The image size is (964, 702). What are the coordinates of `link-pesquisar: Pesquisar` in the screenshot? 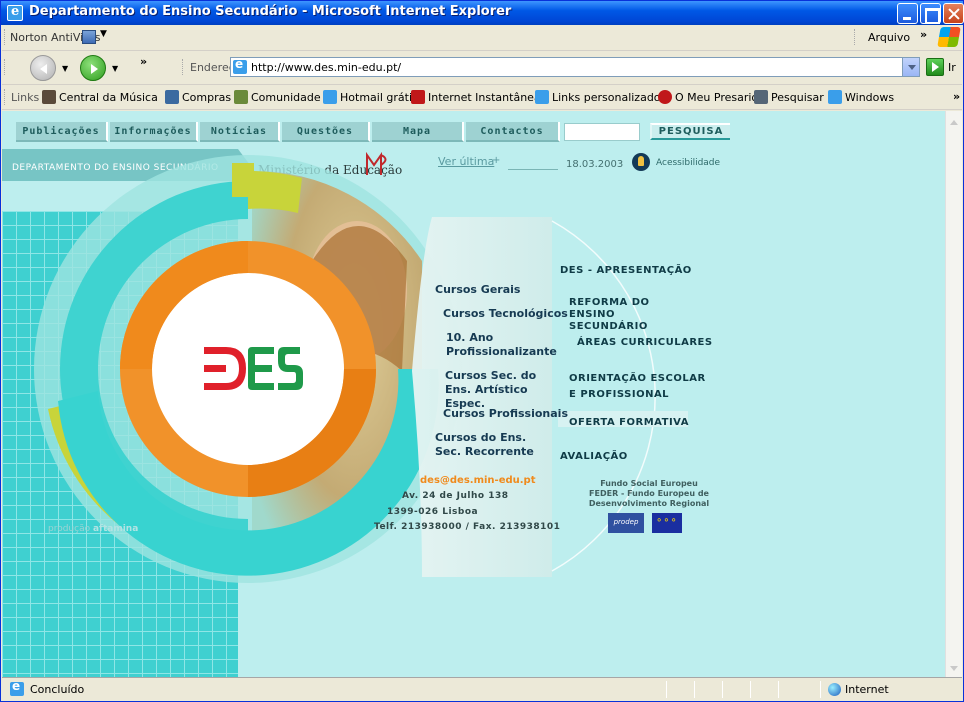 It's located at (789, 97).